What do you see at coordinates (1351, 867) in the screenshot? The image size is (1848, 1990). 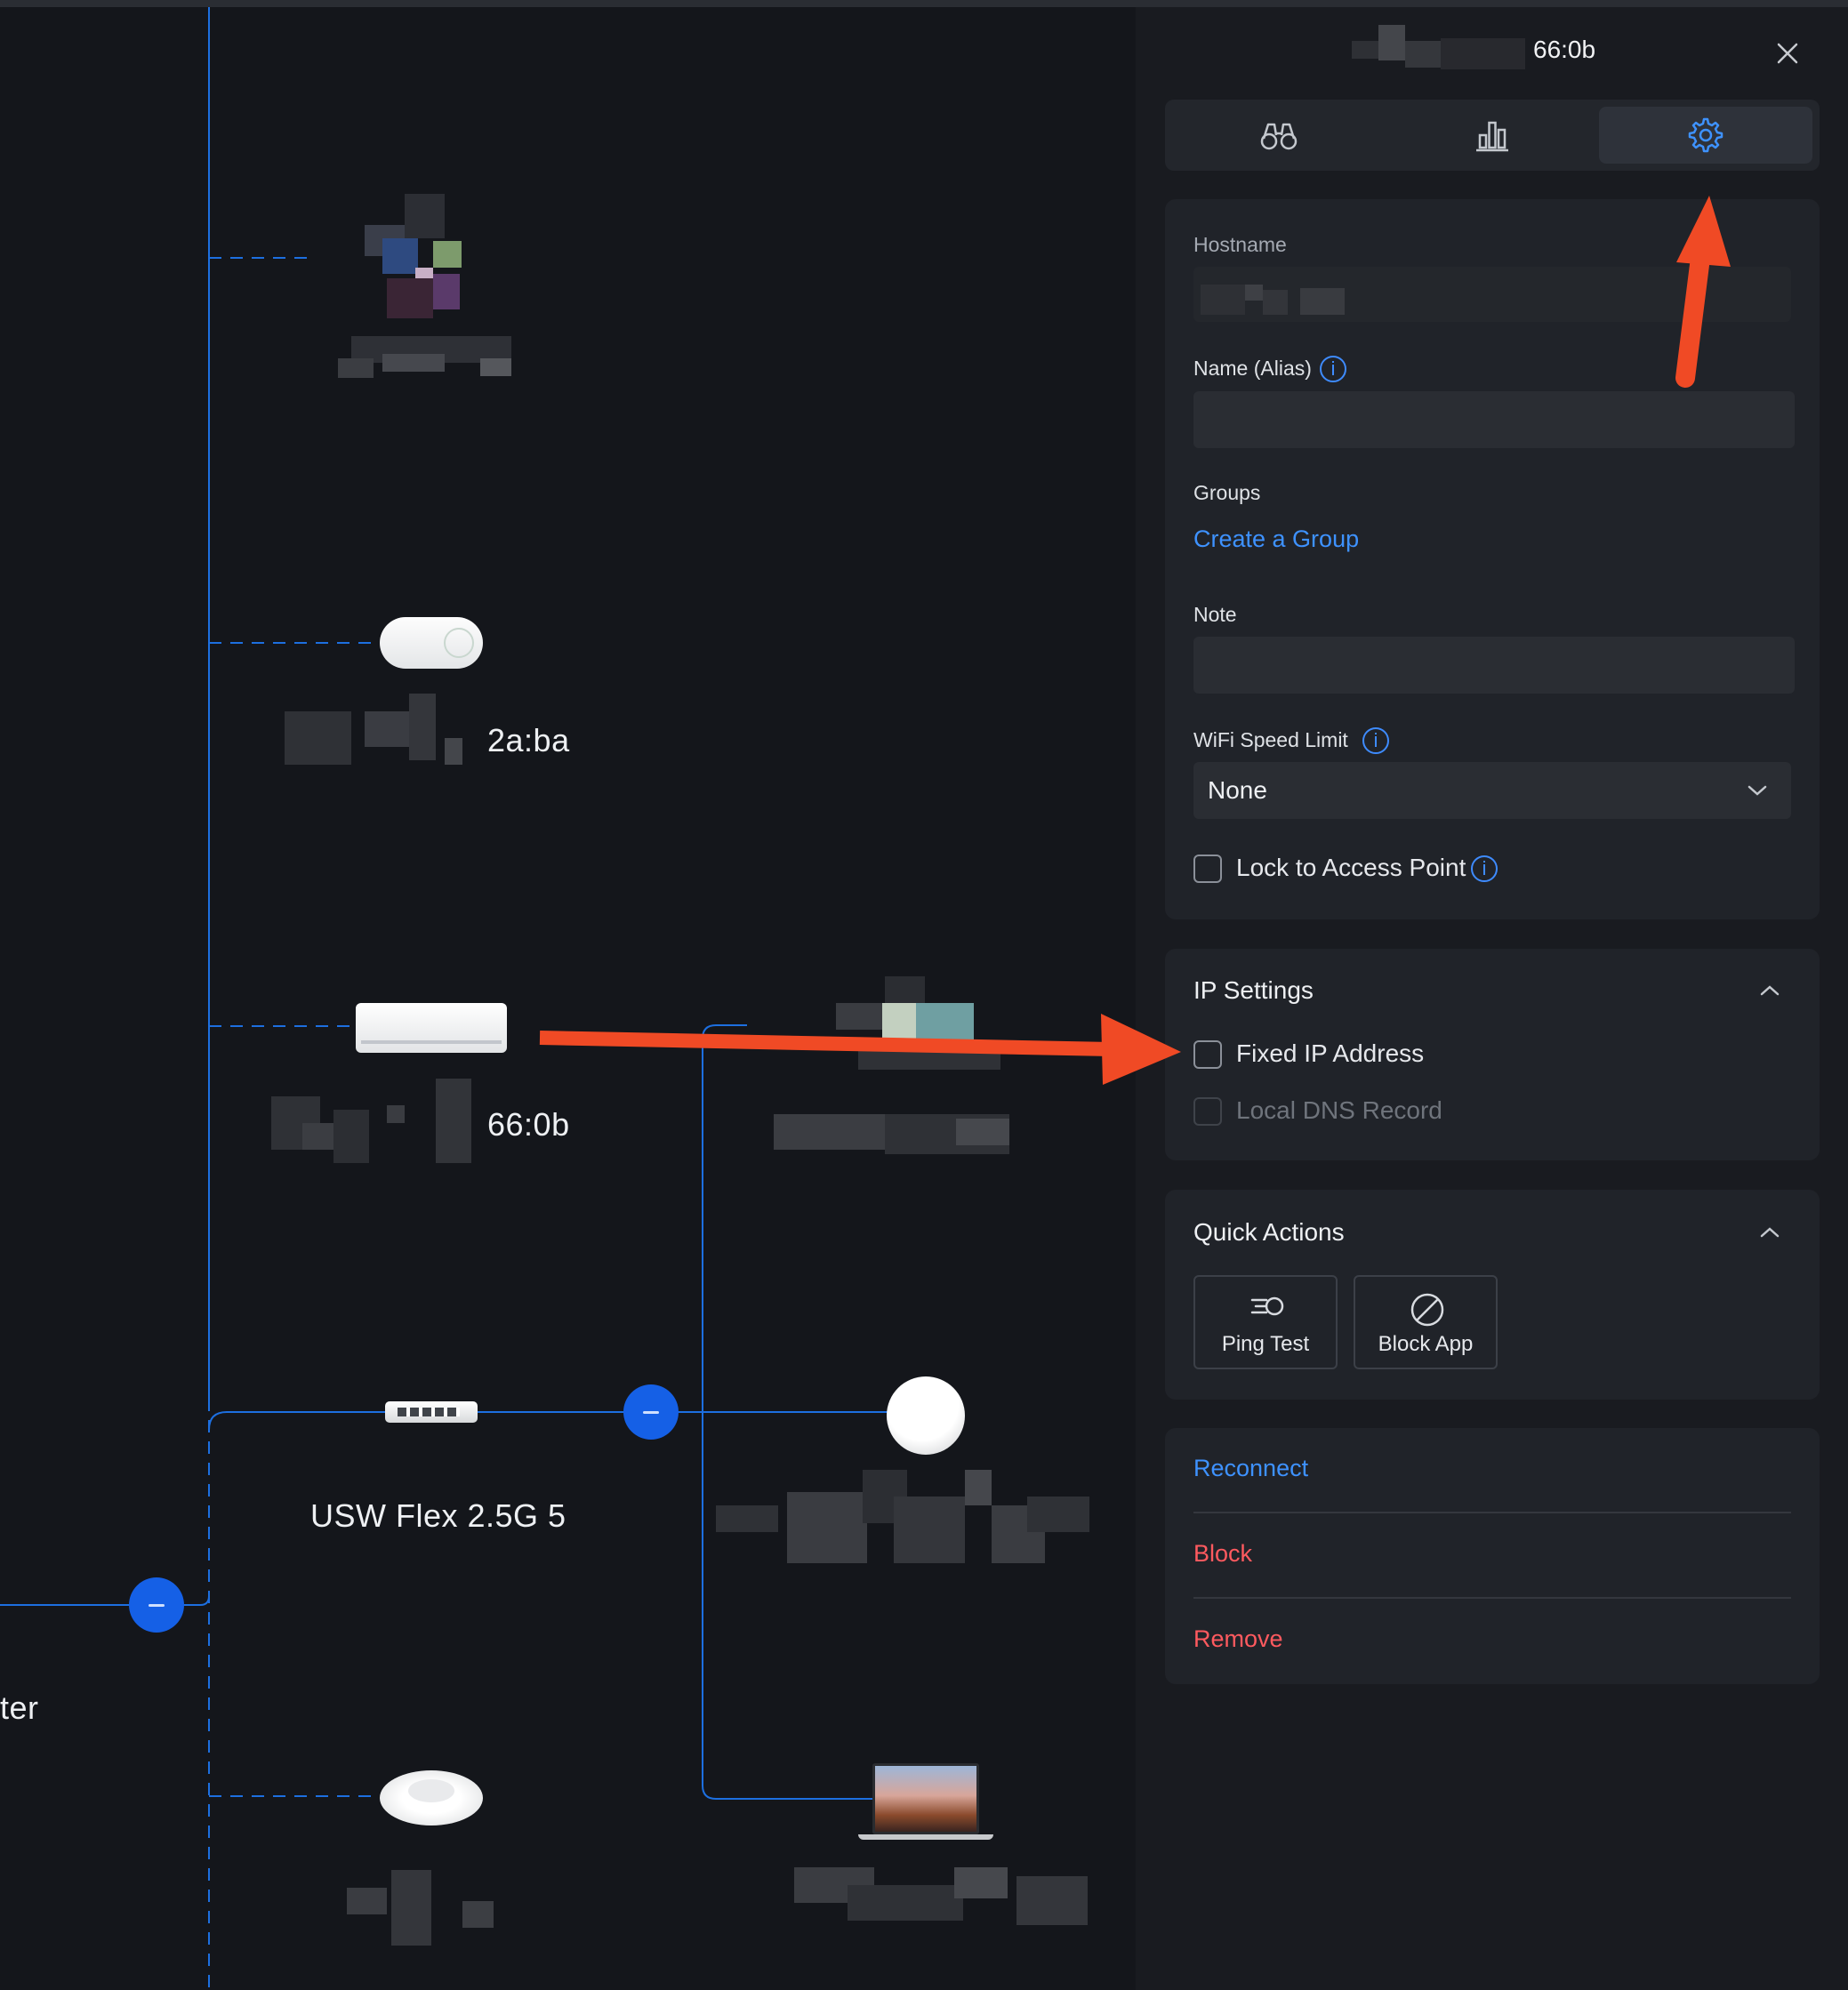 I see `lock-ap-label: Lock to Access Point` at bounding box center [1351, 867].